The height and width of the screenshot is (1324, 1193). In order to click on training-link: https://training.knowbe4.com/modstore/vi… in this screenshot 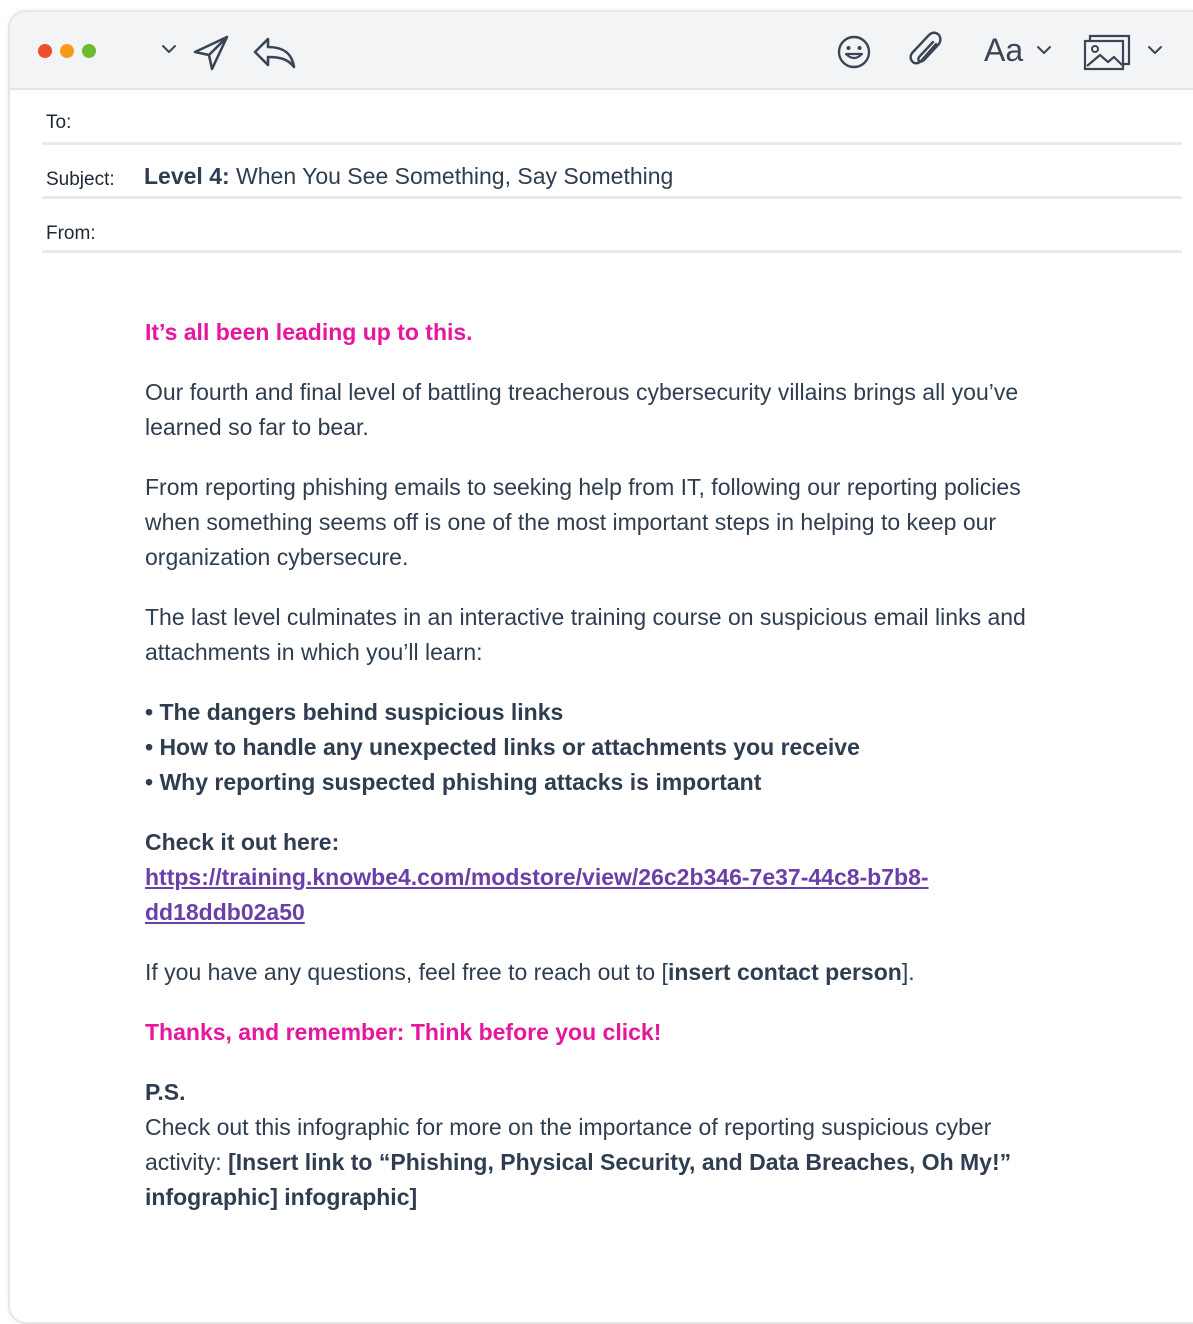, I will do `click(537, 894)`.